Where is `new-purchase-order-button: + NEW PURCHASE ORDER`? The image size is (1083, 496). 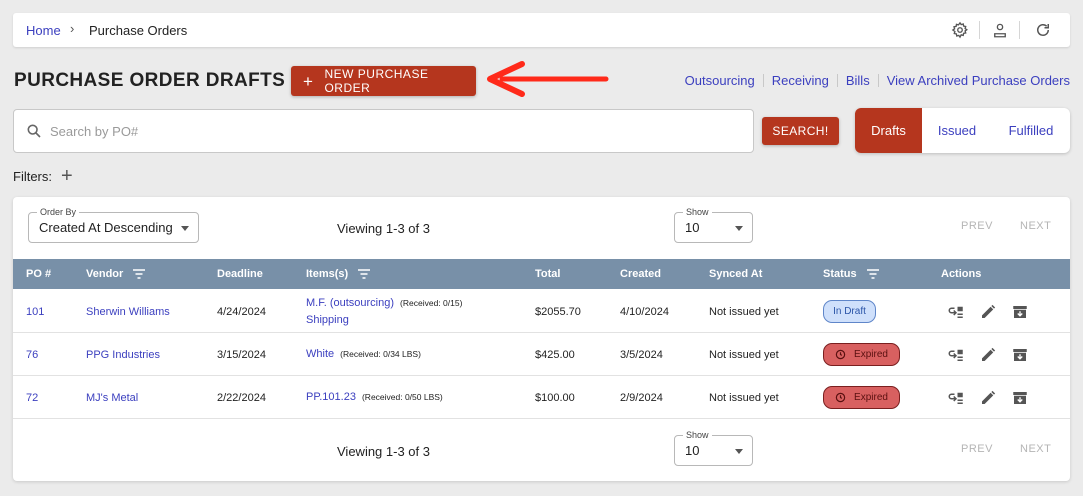
new-purchase-order-button: + NEW PURCHASE ORDER is located at coordinates (383, 81).